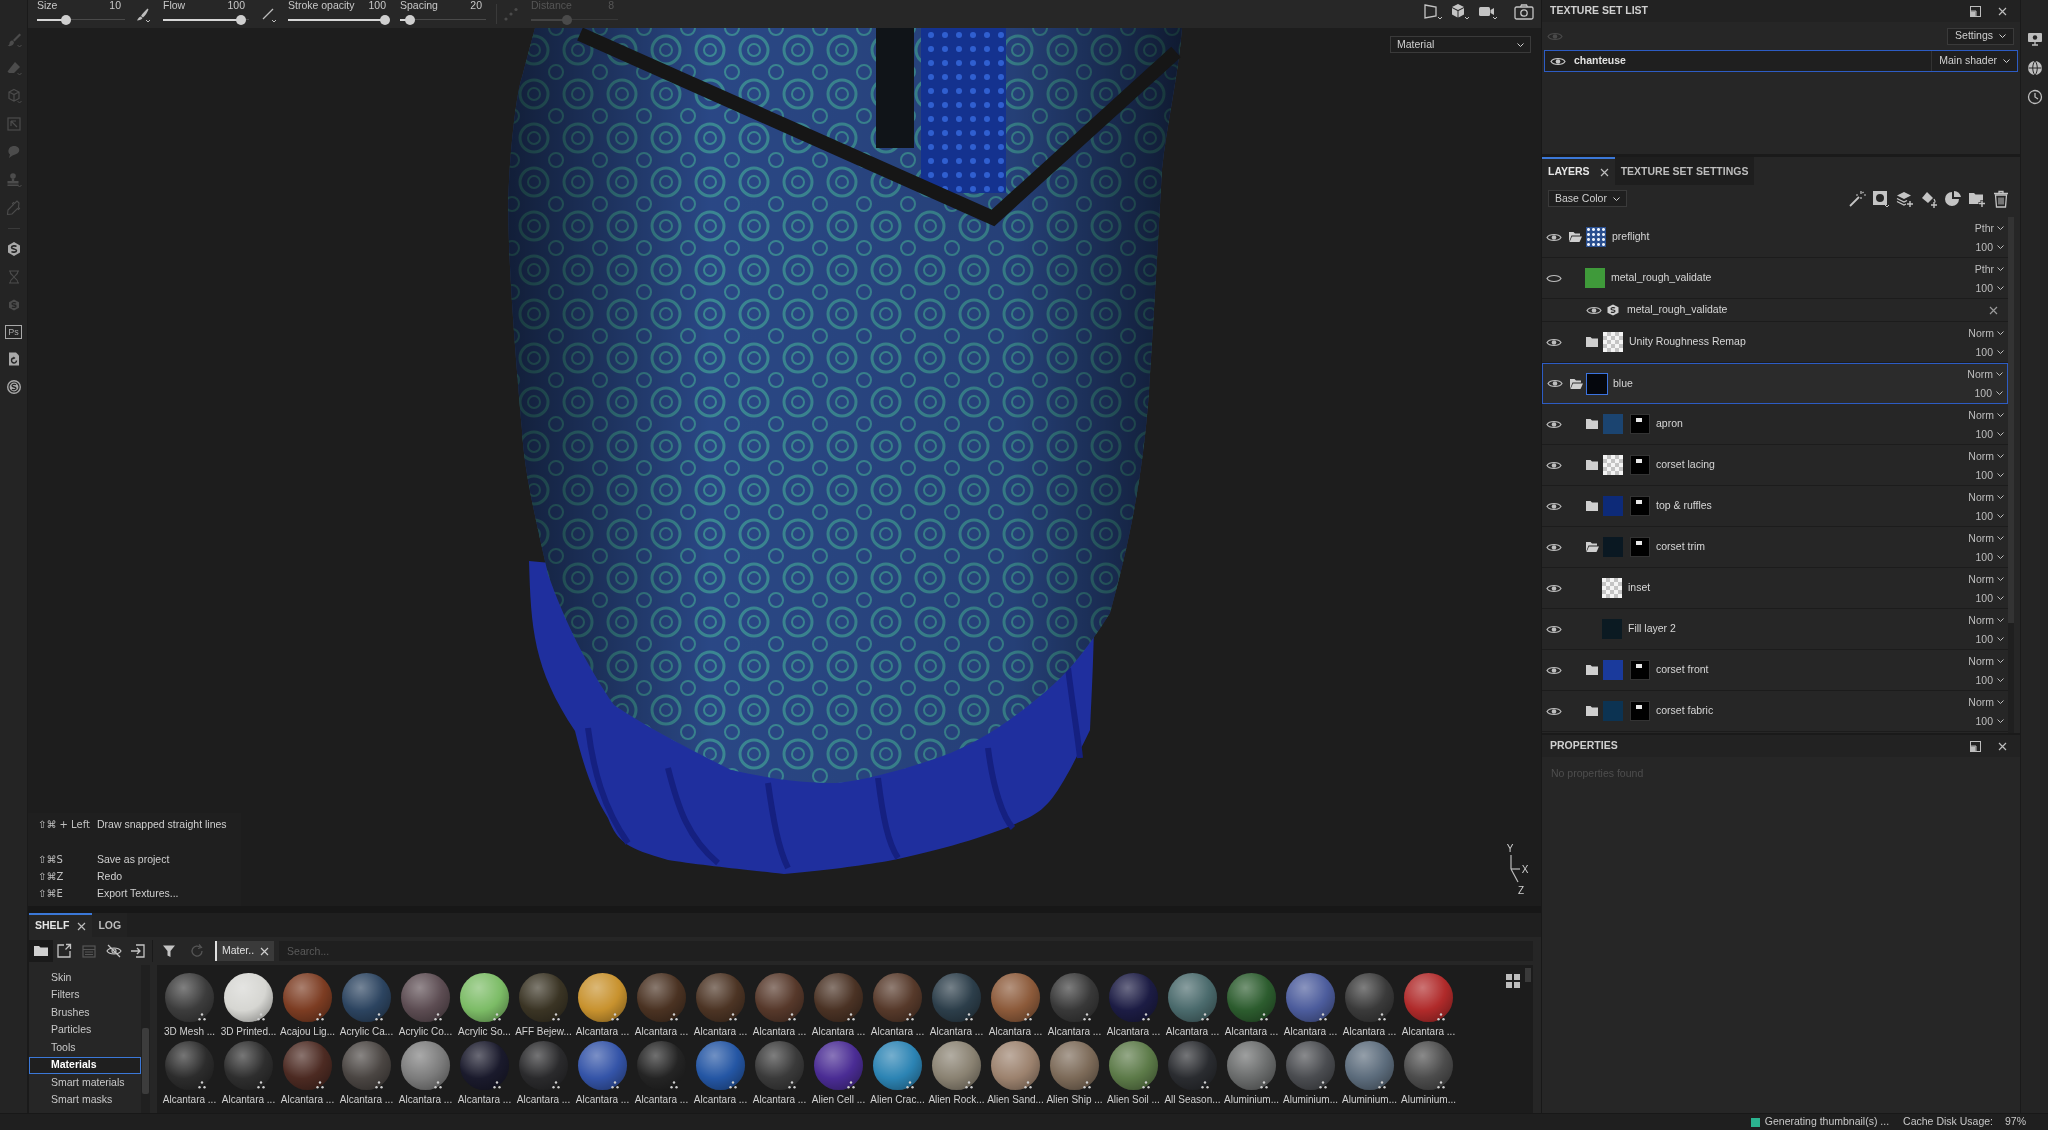 The width and height of the screenshot is (2048, 1130). I want to click on camera-icon, so click(1524, 12).